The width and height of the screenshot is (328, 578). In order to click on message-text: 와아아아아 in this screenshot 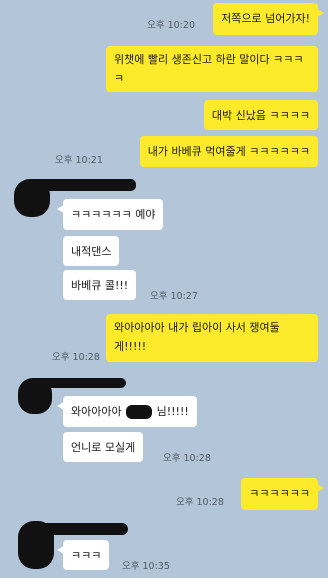, I will do `click(96, 411)`.